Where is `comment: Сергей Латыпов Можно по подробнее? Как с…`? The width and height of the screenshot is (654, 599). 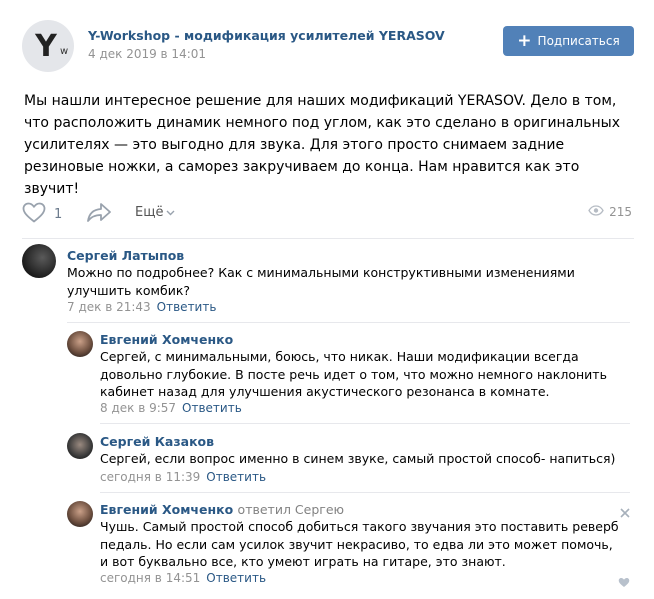 comment: Сергей Латыпов Можно по подробнее? Как с… is located at coordinates (328, 283).